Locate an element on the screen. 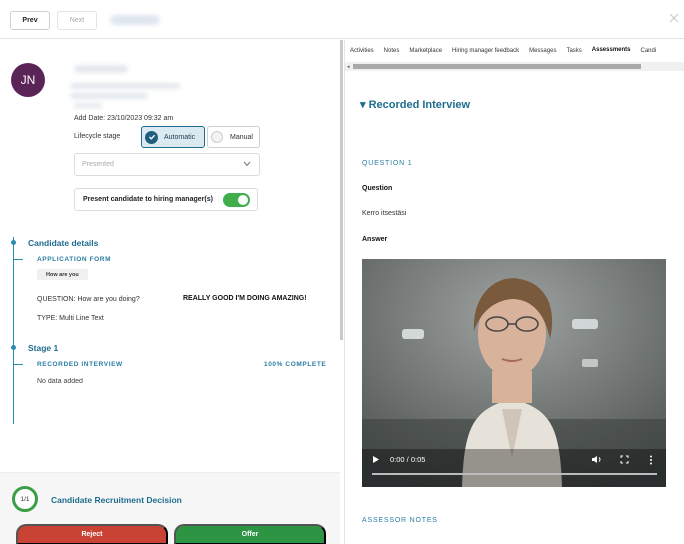 This screenshot has width=684, height=544. play-icon is located at coordinates (376, 459).